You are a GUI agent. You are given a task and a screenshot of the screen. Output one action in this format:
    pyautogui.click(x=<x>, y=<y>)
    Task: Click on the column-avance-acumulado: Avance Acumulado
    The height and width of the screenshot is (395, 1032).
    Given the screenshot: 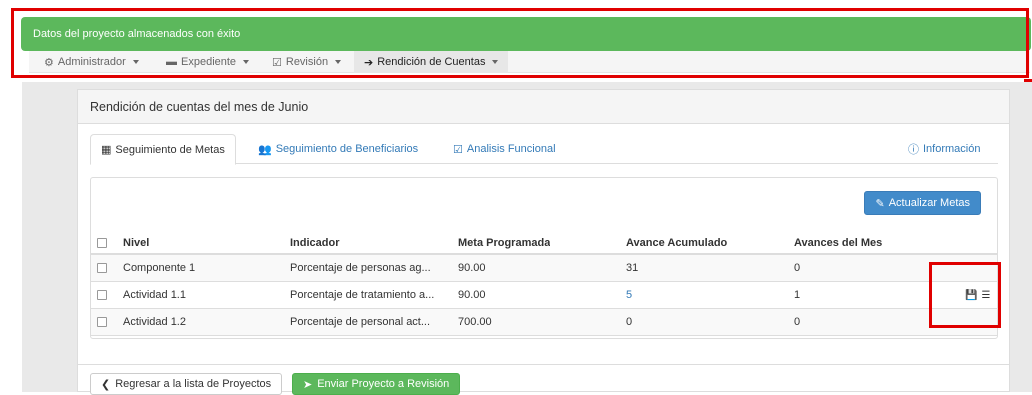 What is the action you would take?
    pyautogui.click(x=677, y=243)
    